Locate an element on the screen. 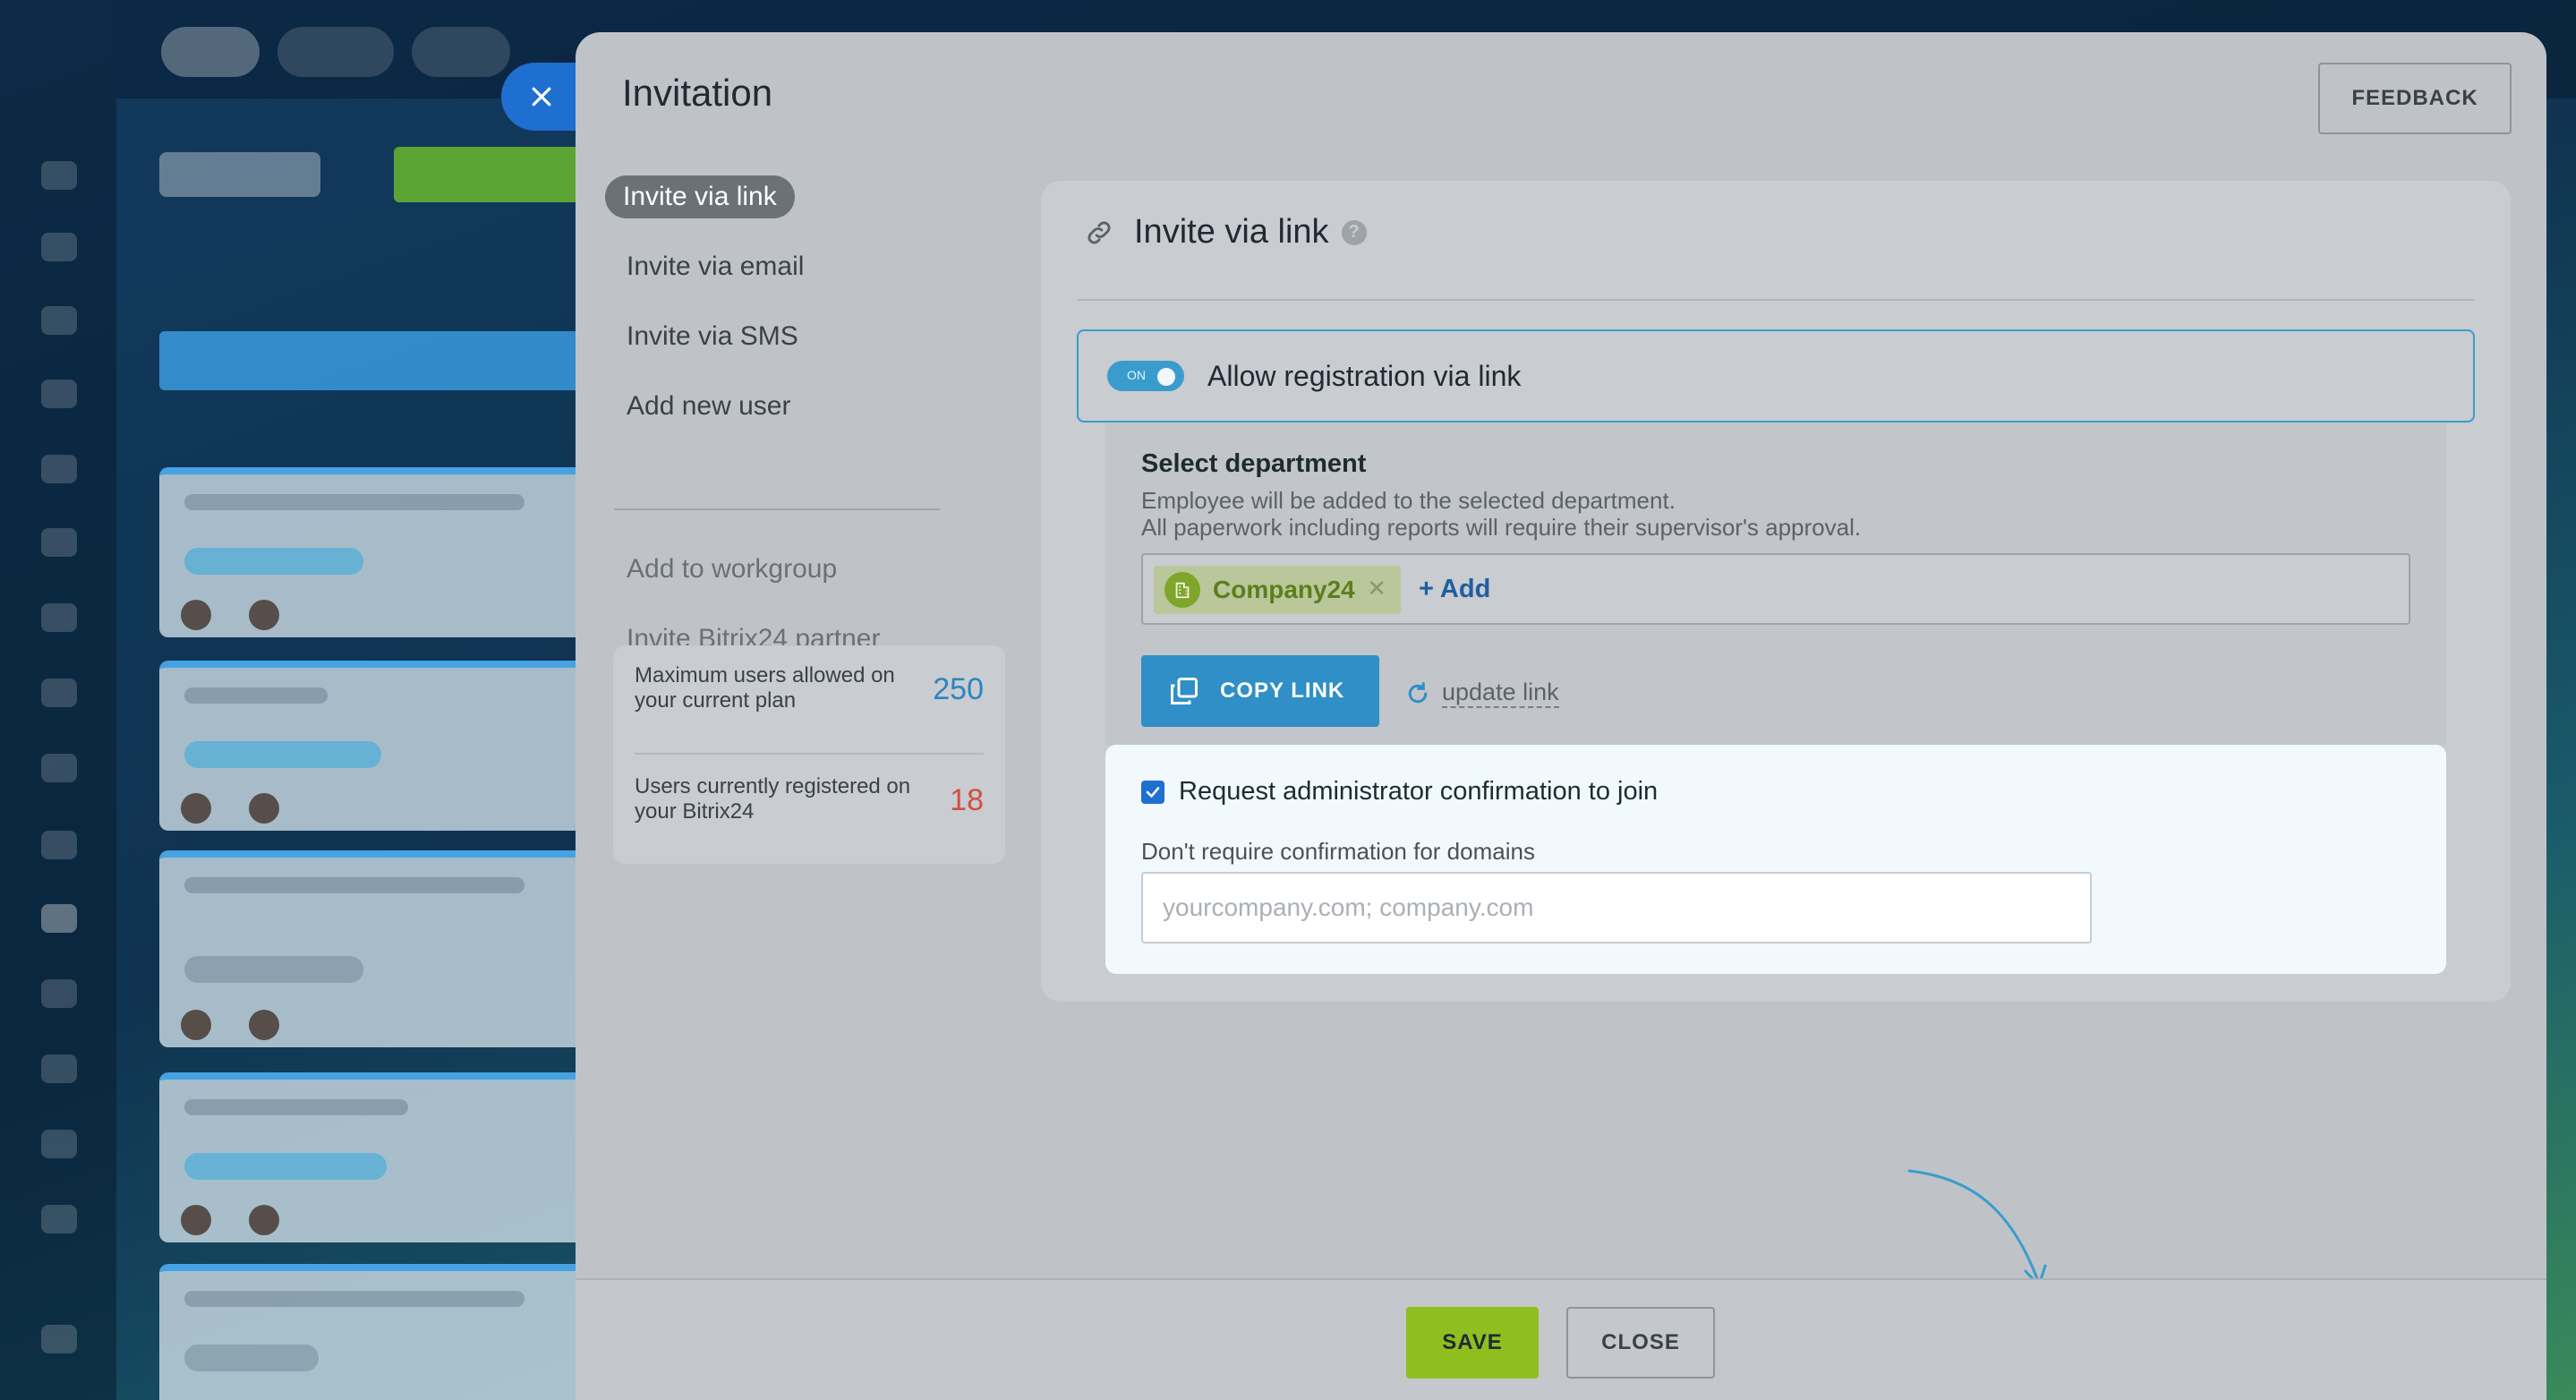 The width and height of the screenshot is (2576, 1400). background-filter is located at coordinates (374, 360).